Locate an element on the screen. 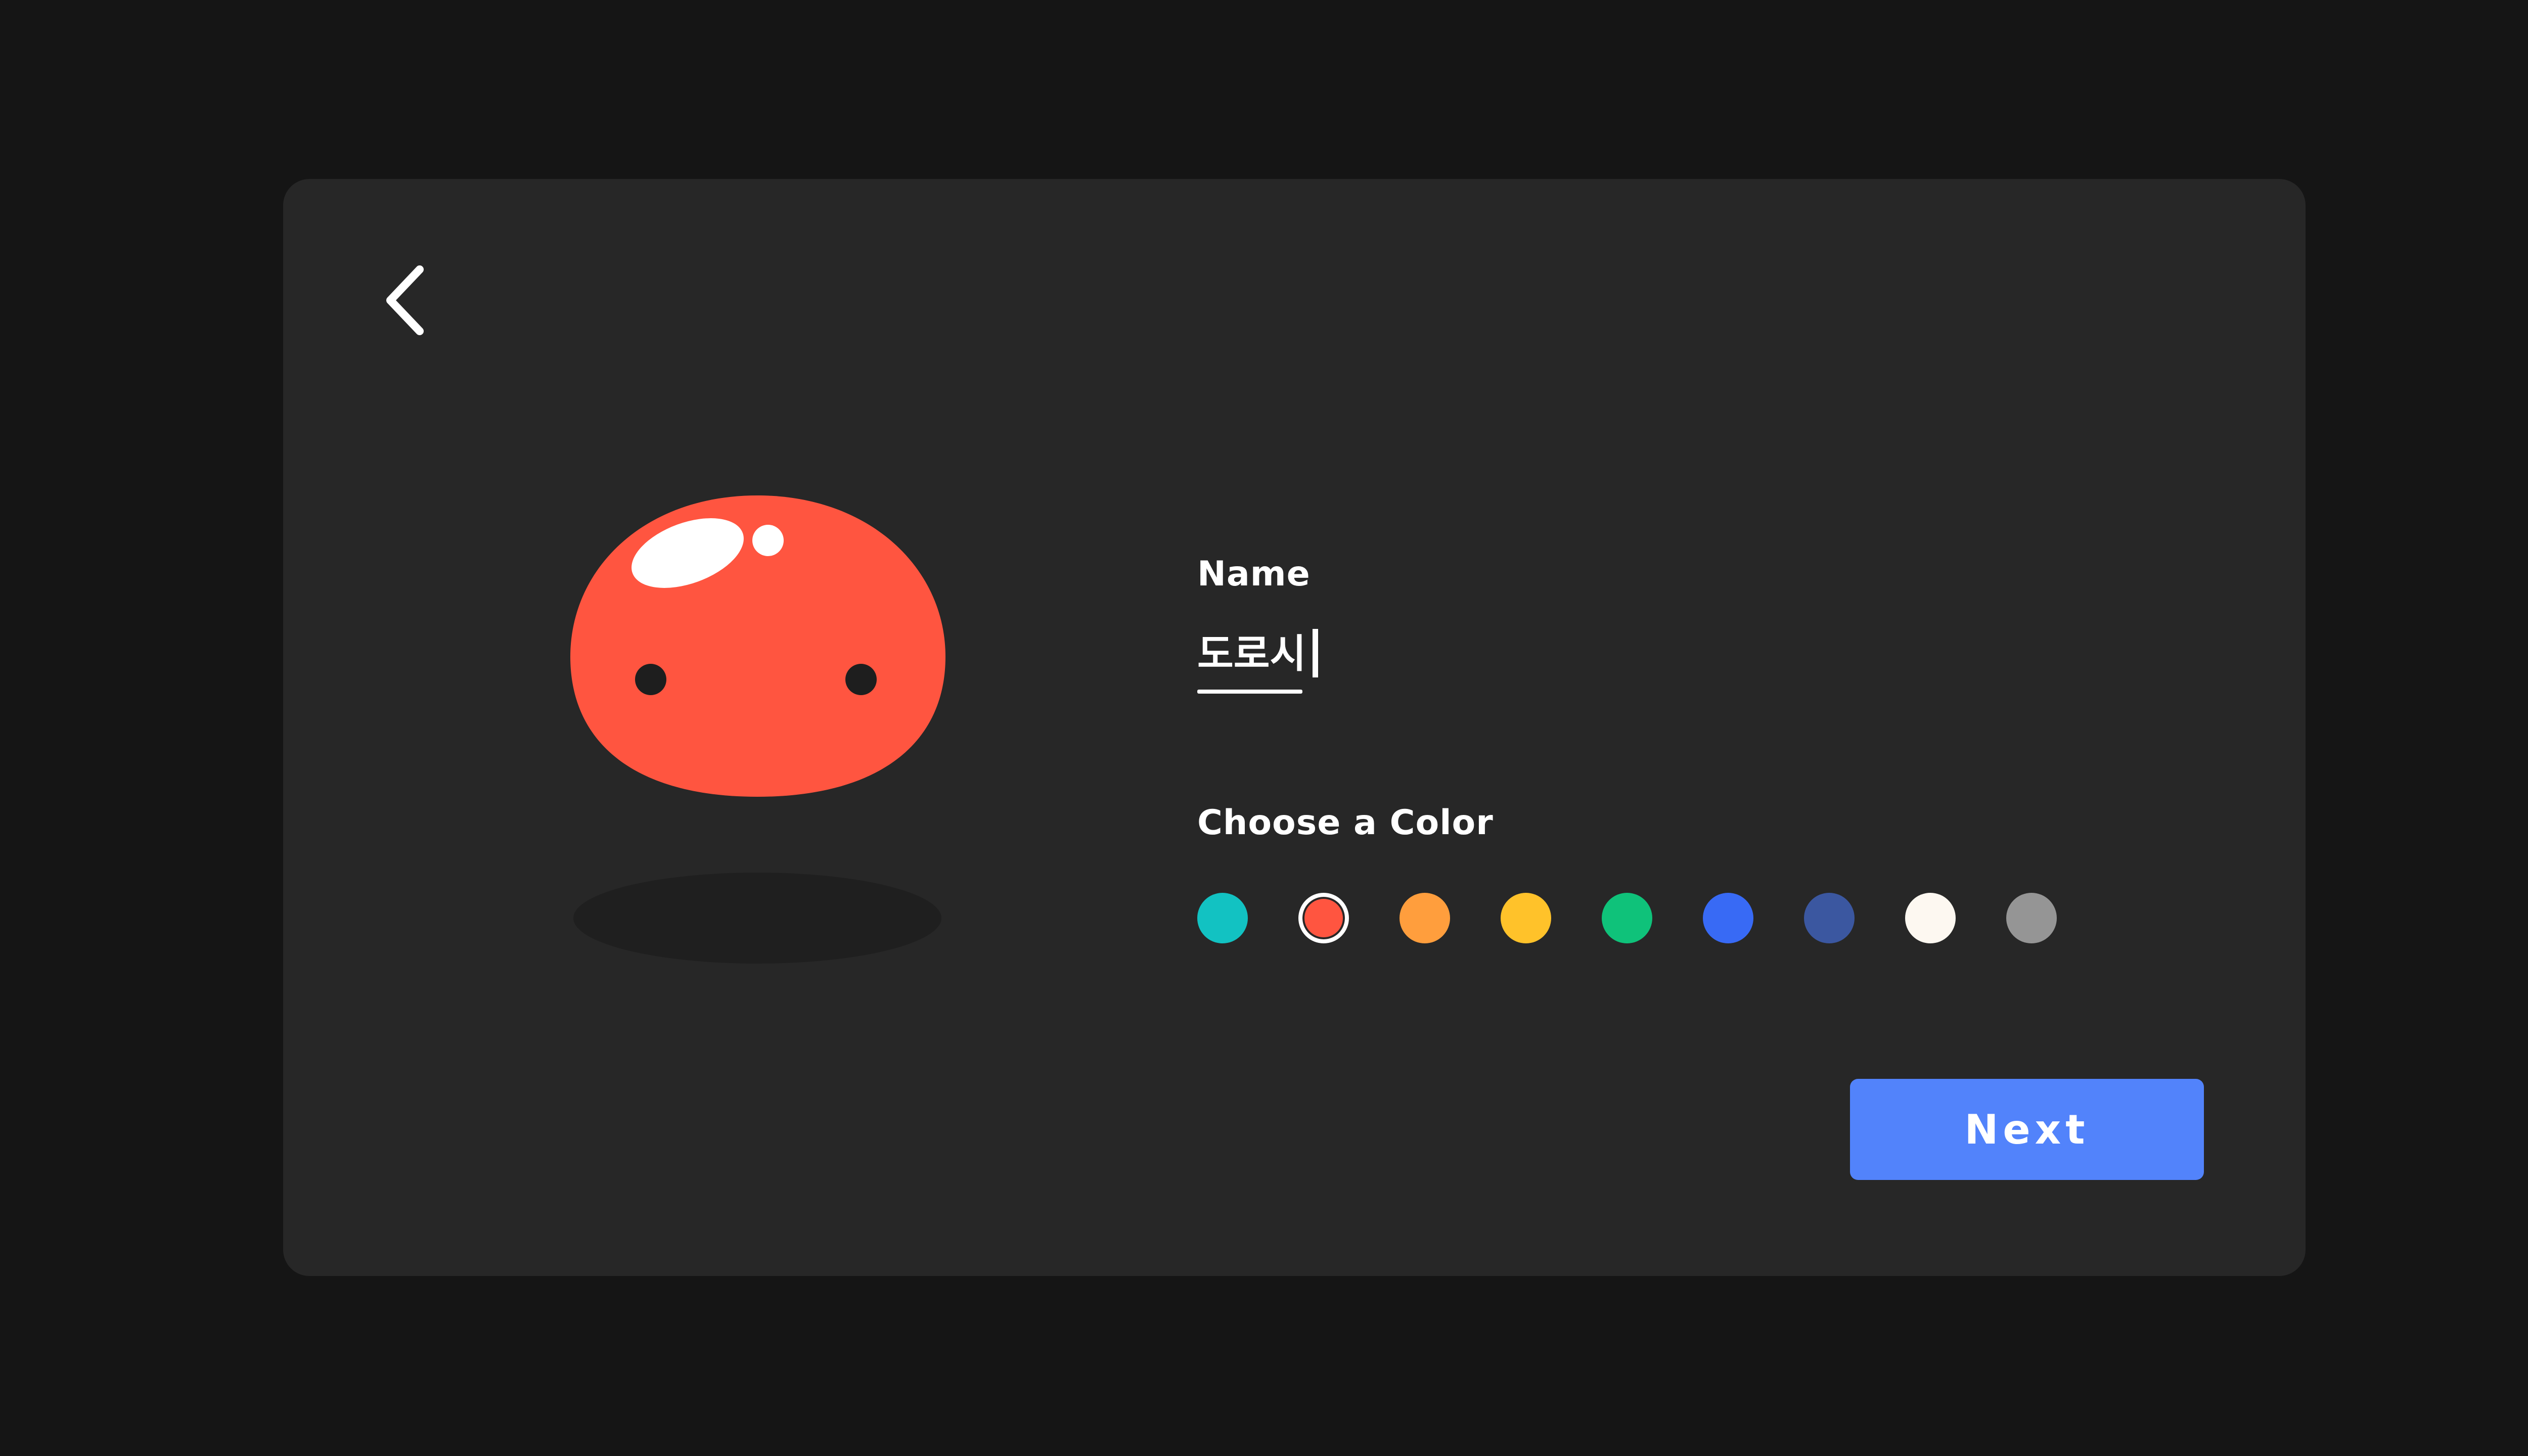  back-button is located at coordinates (407, 300).